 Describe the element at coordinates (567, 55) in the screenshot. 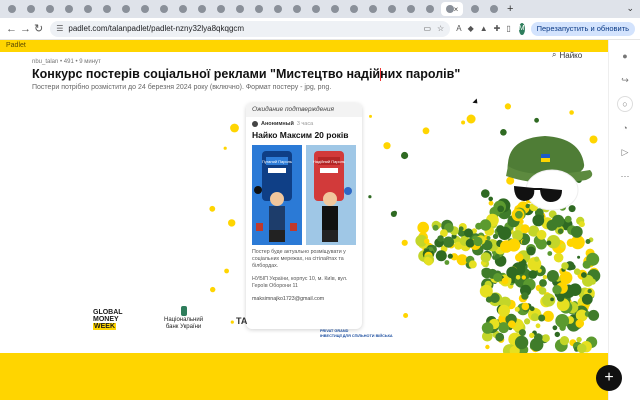

I see `search-button: ⌕ Найко` at that location.